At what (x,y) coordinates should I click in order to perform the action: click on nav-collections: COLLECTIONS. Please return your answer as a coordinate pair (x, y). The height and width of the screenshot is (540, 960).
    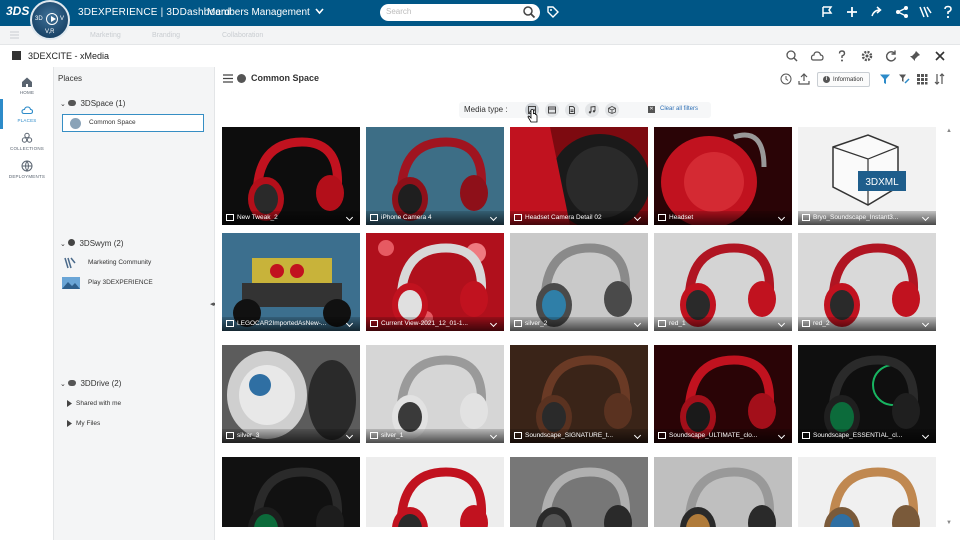
    Looking at the image, I should click on (27, 143).